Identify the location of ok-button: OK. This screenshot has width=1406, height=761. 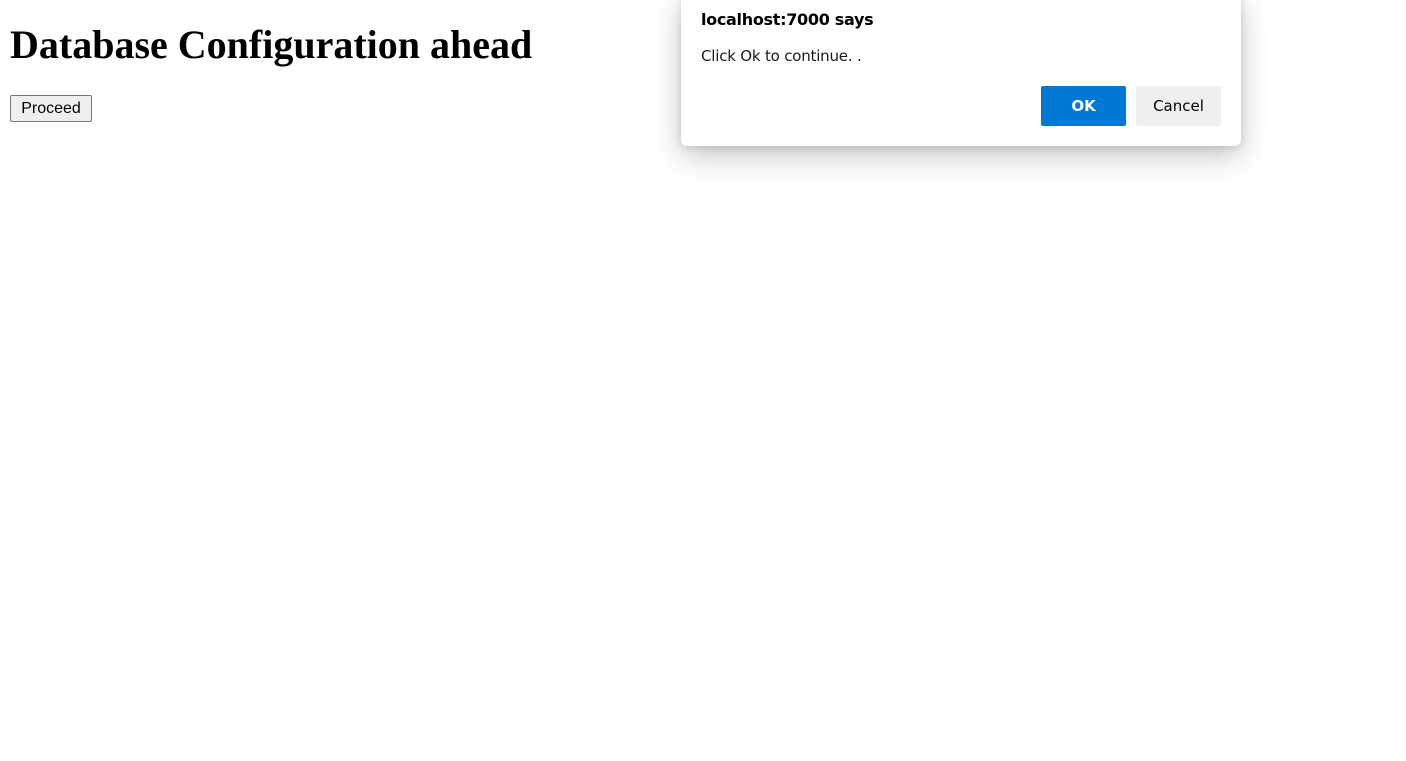
(1083, 106).